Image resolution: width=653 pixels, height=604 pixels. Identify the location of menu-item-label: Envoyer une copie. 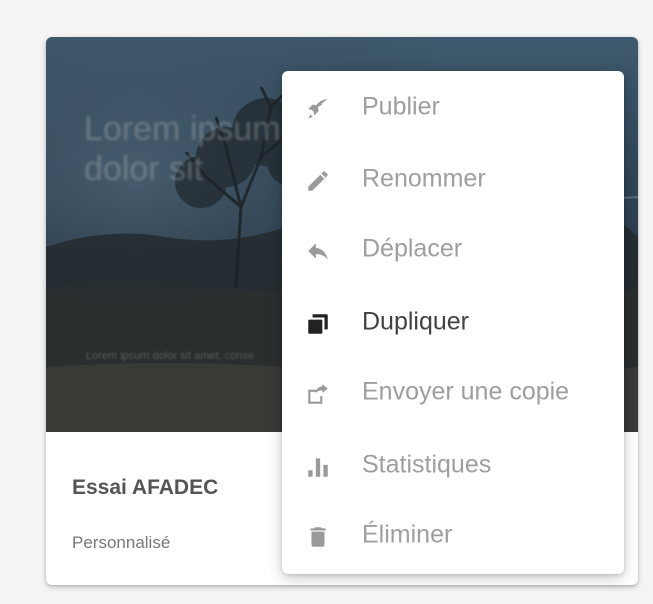
(466, 391).